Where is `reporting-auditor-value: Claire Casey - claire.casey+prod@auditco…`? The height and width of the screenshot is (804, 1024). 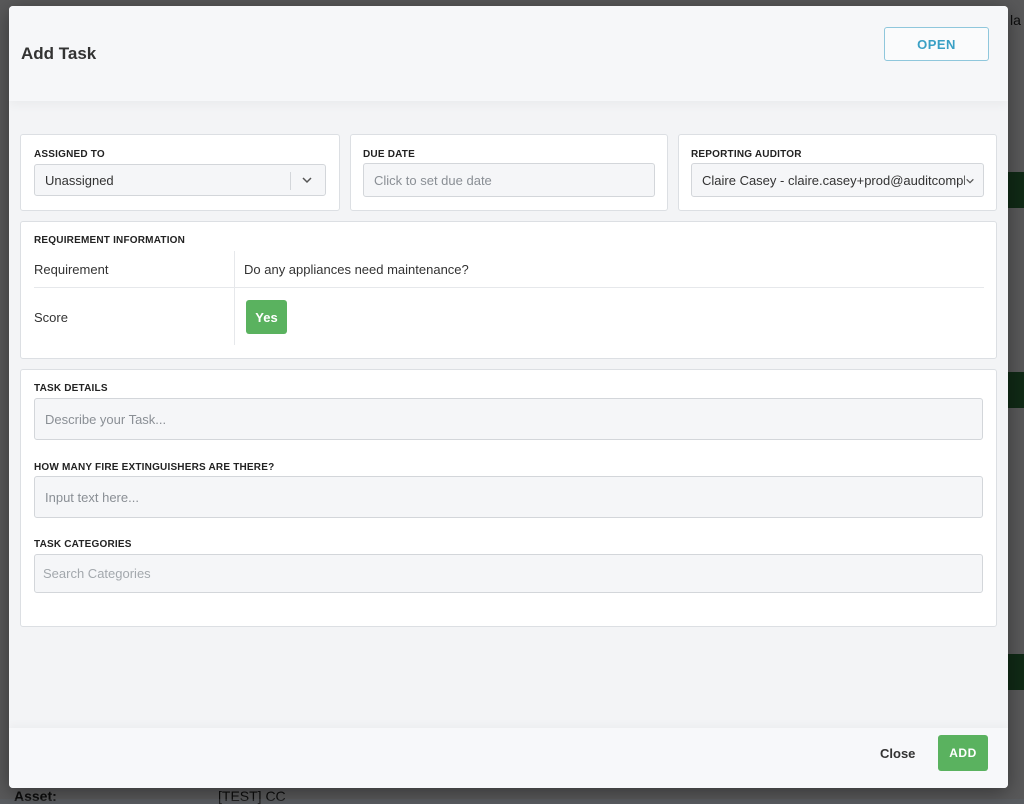
reporting-auditor-value: Claire Casey - claire.casey+prod@auditco… is located at coordinates (833, 180).